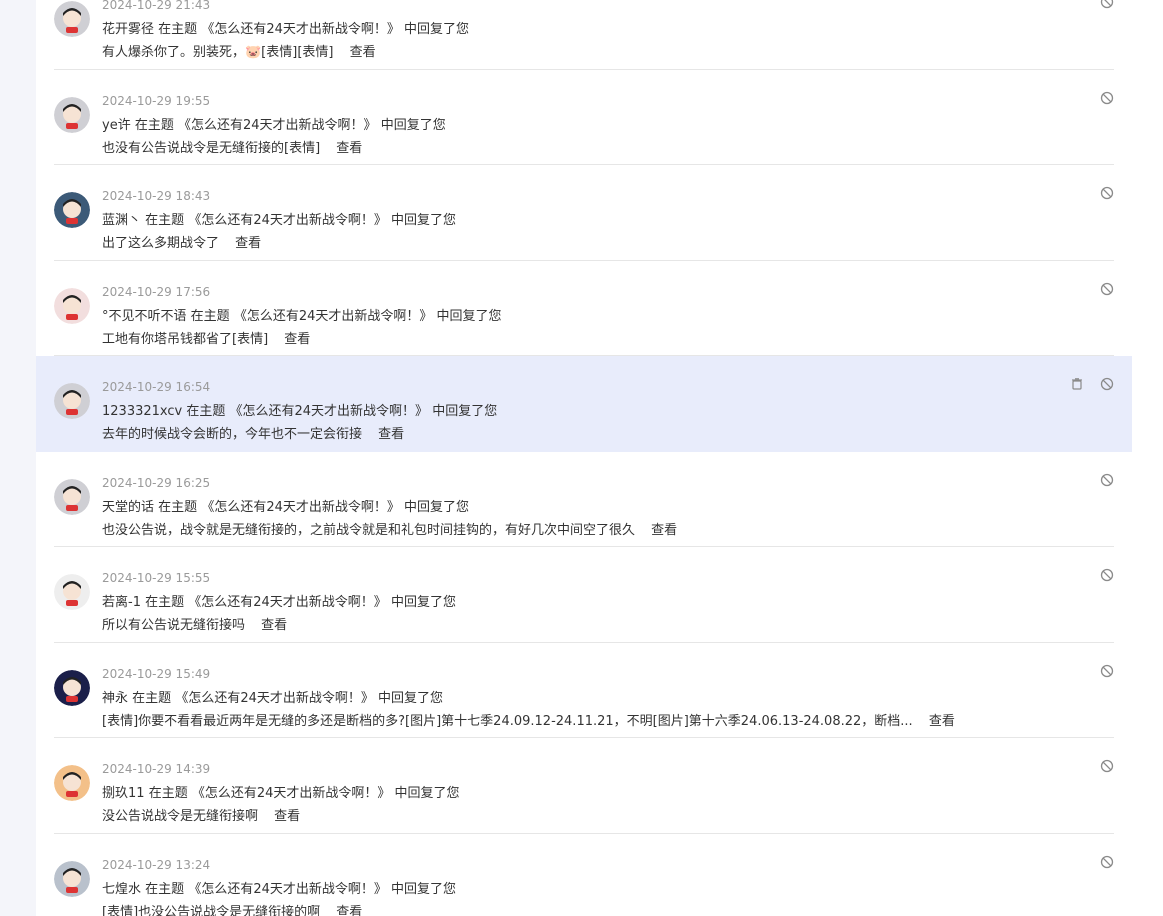  I want to click on reply-content: 工地有你塔吊钱都省了[表情] 查看, so click(206, 337).